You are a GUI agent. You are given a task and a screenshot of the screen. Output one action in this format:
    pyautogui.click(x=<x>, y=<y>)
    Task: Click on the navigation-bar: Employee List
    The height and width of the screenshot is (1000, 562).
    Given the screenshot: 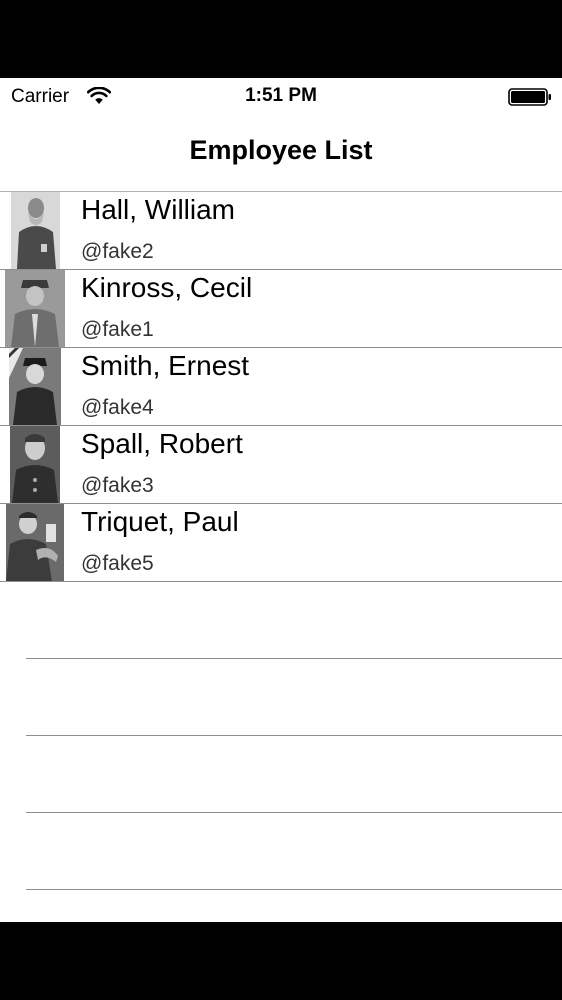 What is the action you would take?
    pyautogui.click(x=281, y=154)
    